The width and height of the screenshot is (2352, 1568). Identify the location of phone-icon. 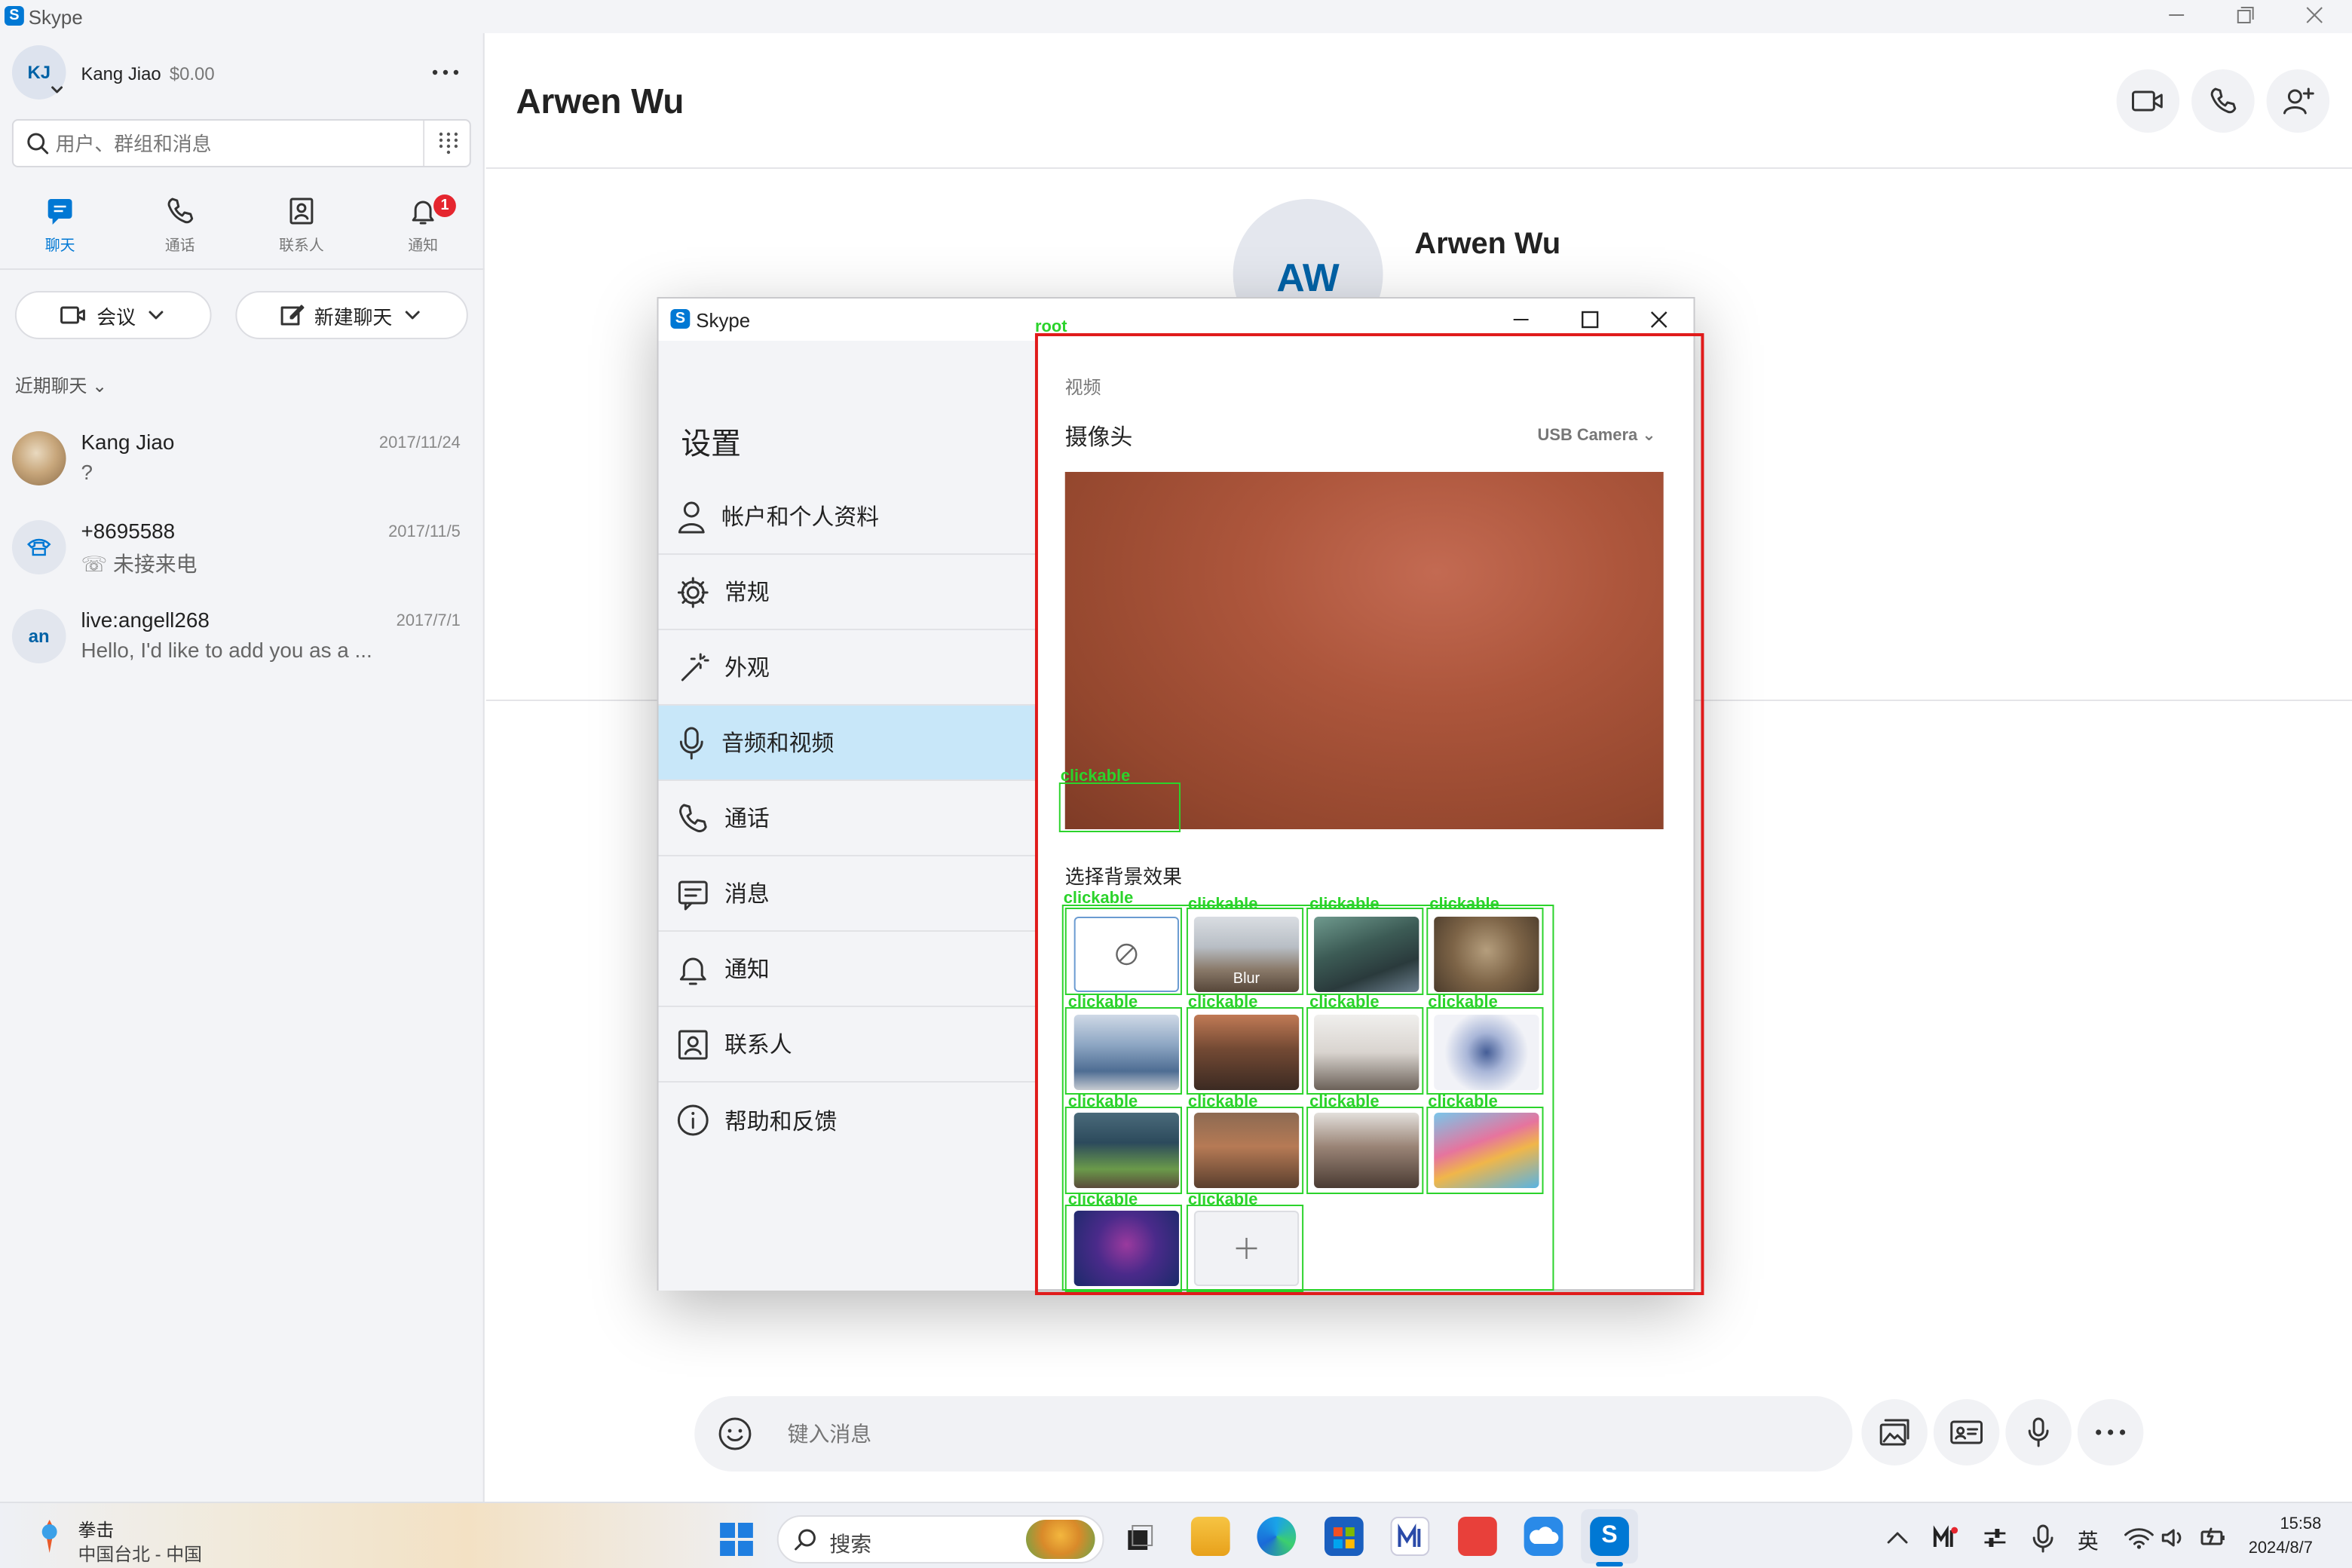
(38, 547).